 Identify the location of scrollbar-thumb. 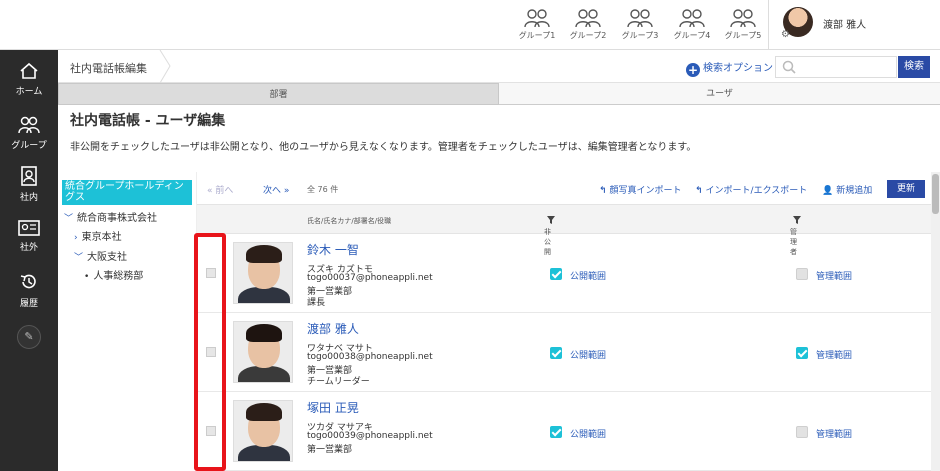
(935, 194).